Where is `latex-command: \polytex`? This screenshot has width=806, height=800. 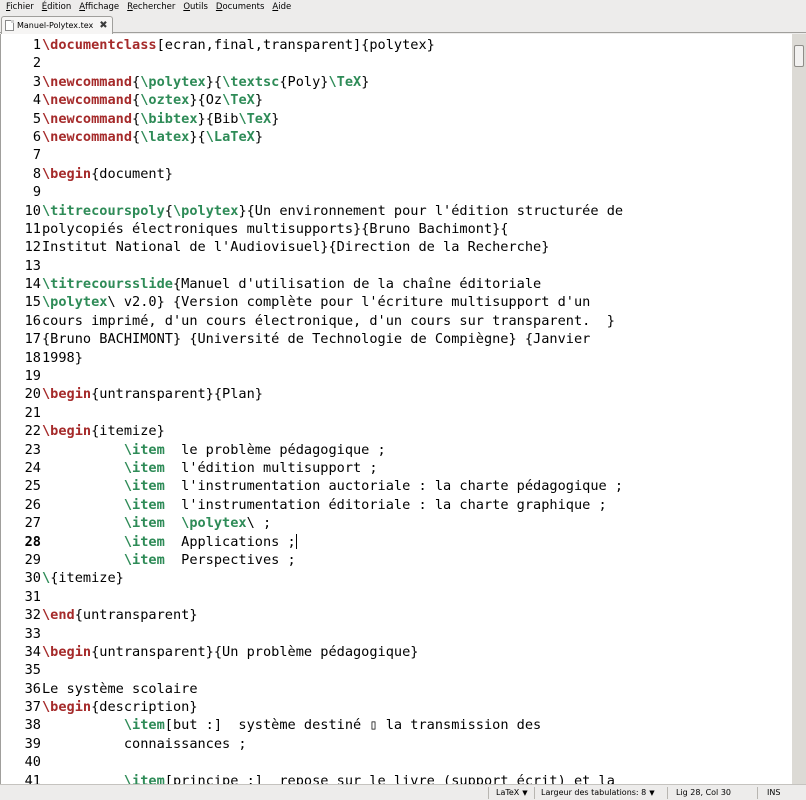
latex-command: \polytex is located at coordinates (205, 210).